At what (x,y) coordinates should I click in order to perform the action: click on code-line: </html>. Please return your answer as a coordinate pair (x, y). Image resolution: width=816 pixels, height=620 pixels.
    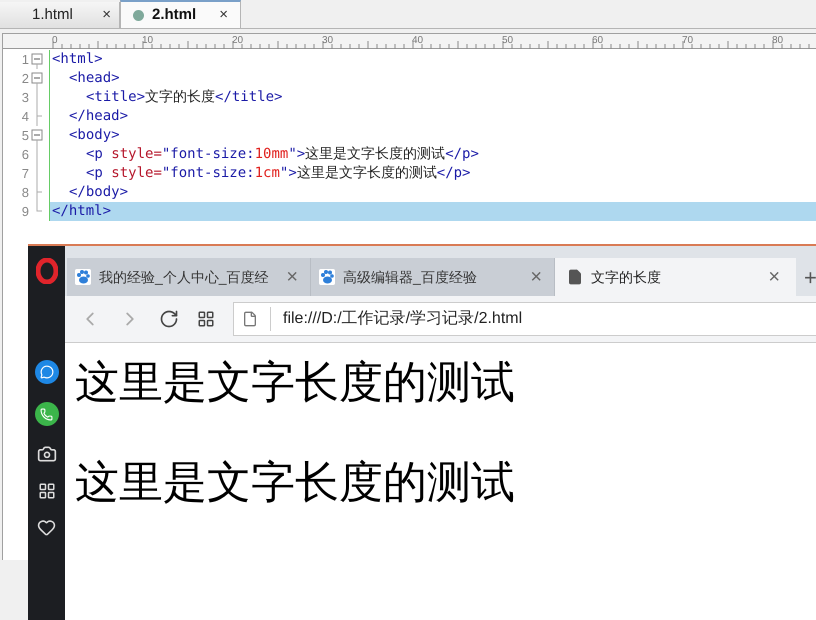
    Looking at the image, I should click on (82, 211).